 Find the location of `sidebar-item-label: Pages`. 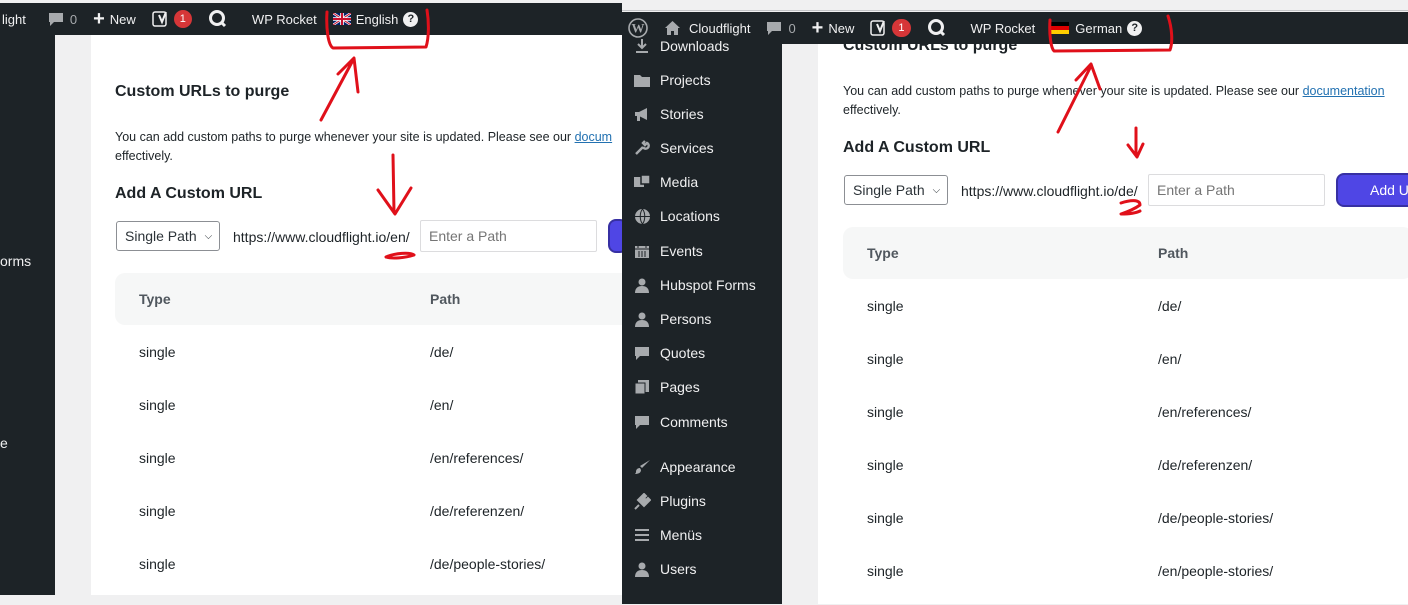

sidebar-item-label: Pages is located at coordinates (680, 387).